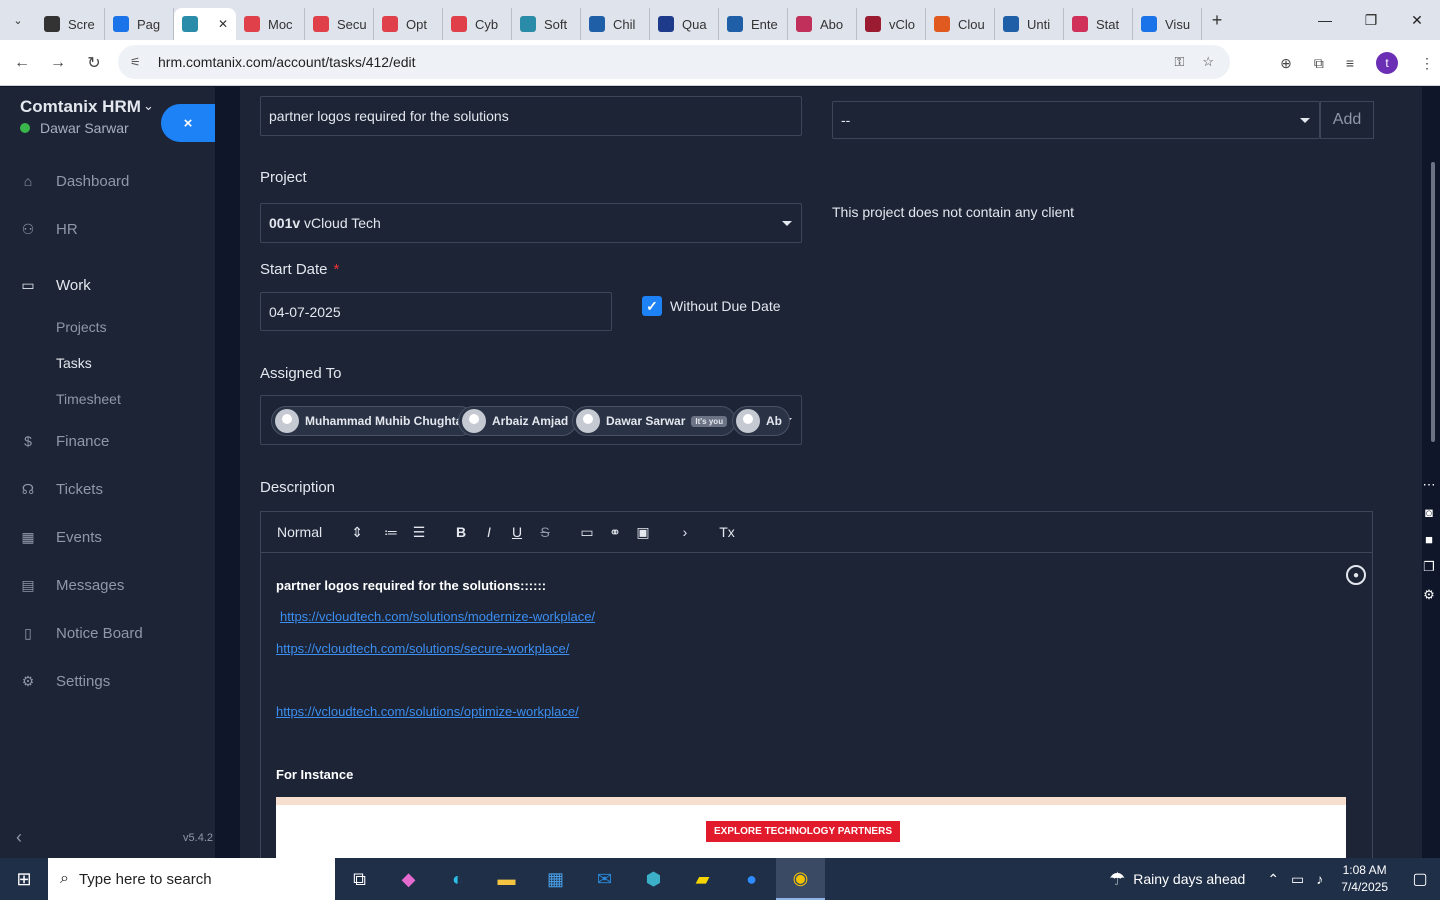  Describe the element at coordinates (1217, 20) in the screenshot. I see `new-tab-button: +` at that location.